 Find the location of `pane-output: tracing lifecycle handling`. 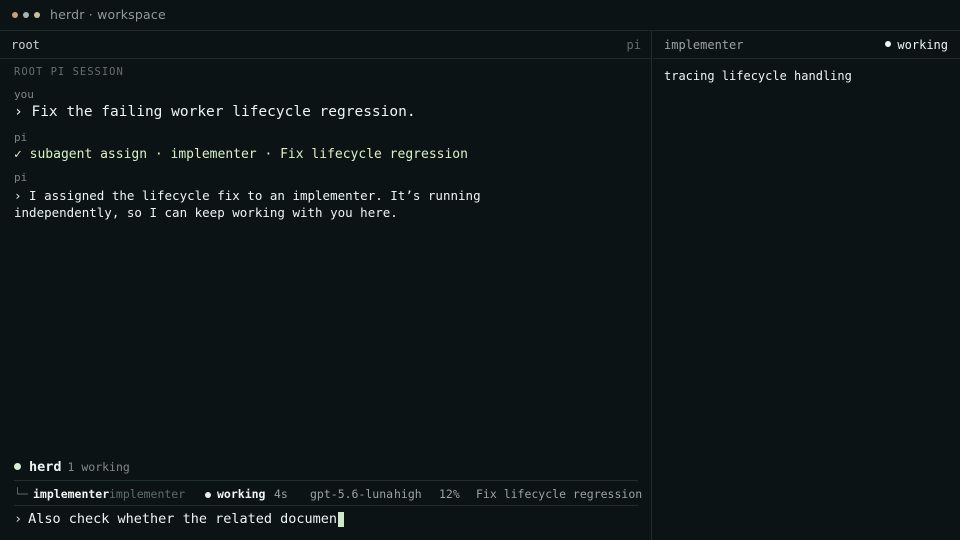

pane-output: tracing lifecycle handling is located at coordinates (758, 76).